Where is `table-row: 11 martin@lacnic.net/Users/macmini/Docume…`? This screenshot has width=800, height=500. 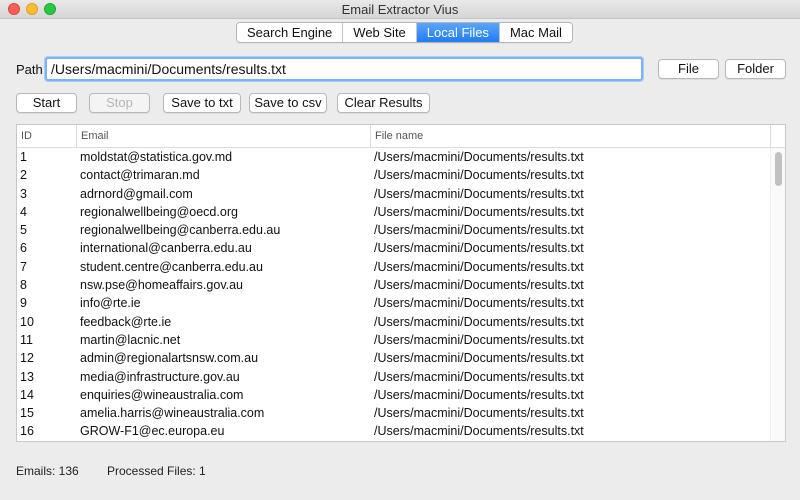
table-row: 11 martin@lacnic.net/Users/macmini/Docume… is located at coordinates (394, 340).